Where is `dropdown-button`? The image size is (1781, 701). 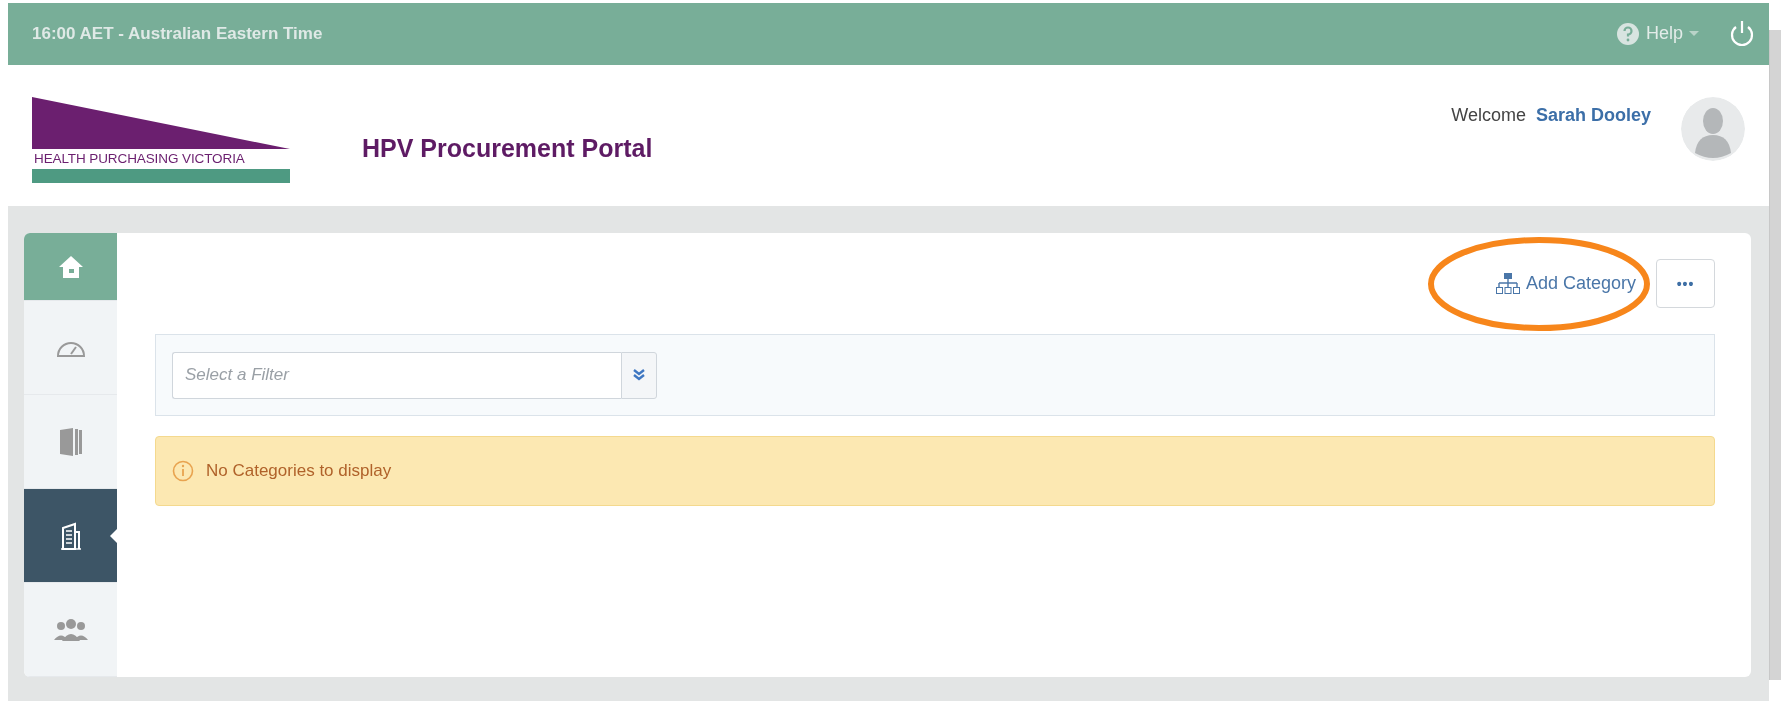
dropdown-button is located at coordinates (639, 375).